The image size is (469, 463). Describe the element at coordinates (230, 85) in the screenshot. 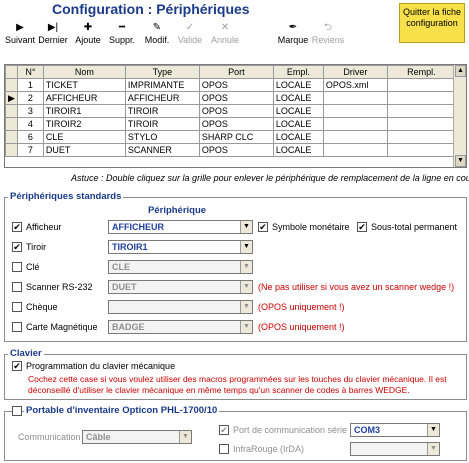

I see `table-row: 1 TICKET IMPRIMANTE OPOS LOCALE OPOS.xml` at that location.